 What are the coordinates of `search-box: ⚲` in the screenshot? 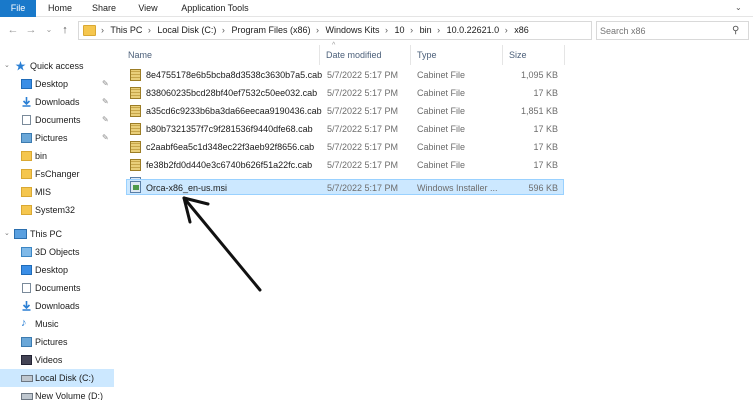 It's located at (672, 30).